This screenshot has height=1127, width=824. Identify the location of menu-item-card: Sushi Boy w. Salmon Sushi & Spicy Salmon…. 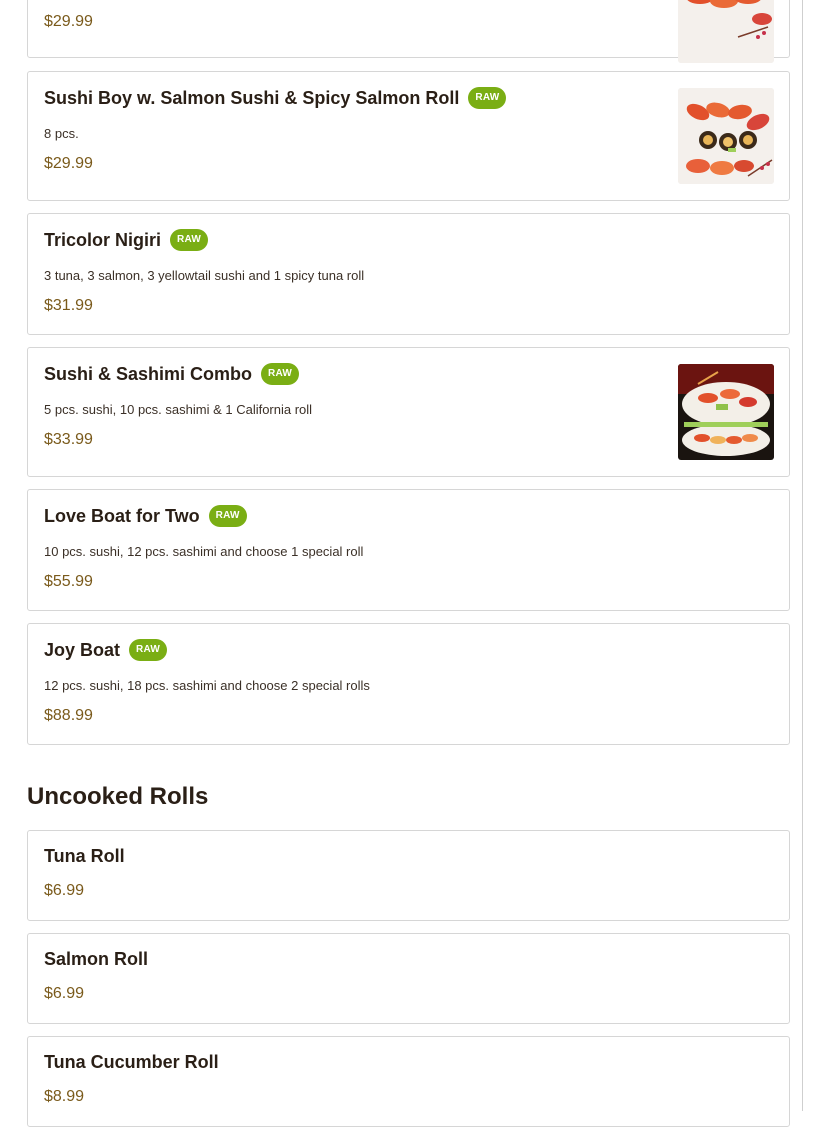
(408, 136).